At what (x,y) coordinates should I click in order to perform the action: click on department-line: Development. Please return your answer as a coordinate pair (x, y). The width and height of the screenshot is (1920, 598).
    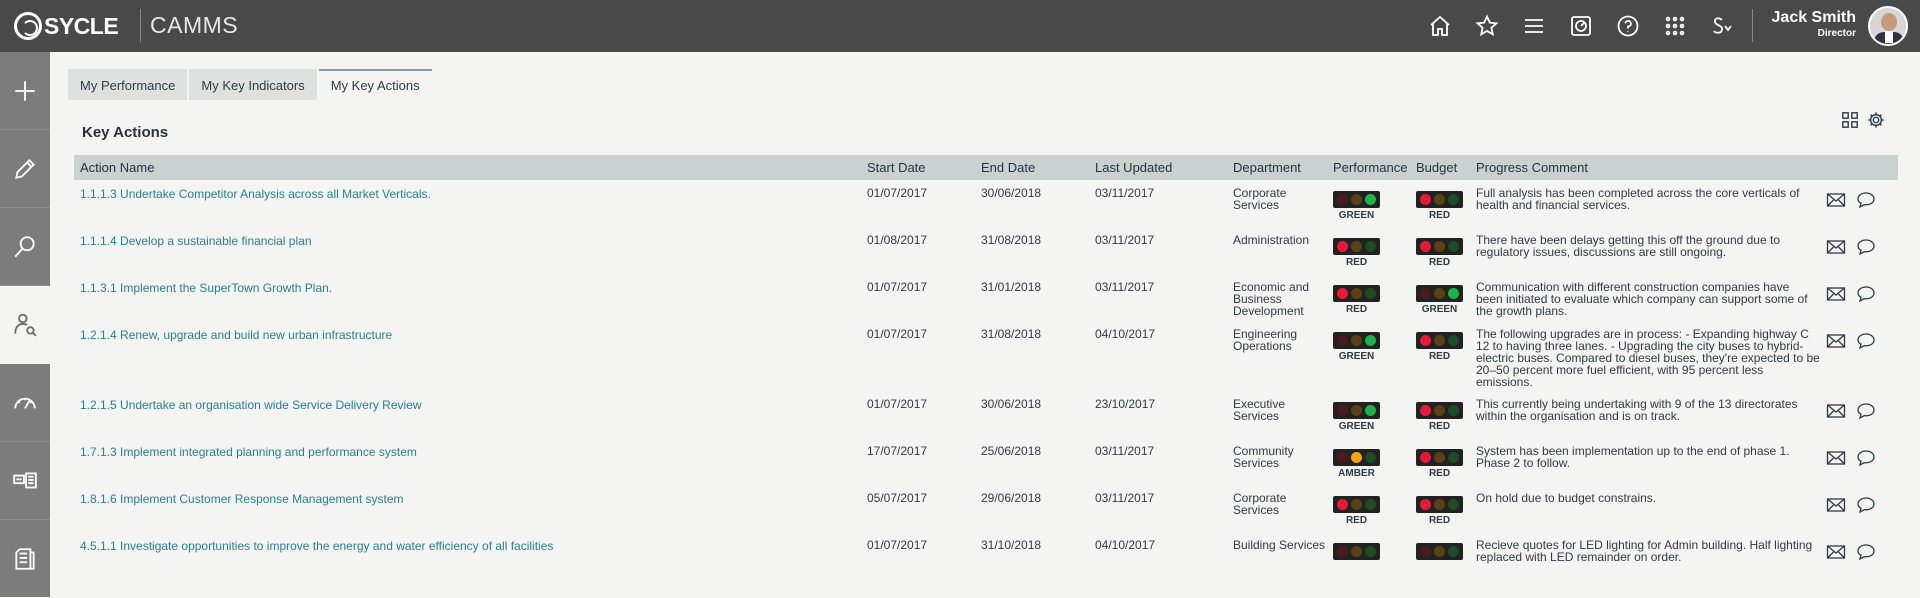
    Looking at the image, I should click on (1268, 311).